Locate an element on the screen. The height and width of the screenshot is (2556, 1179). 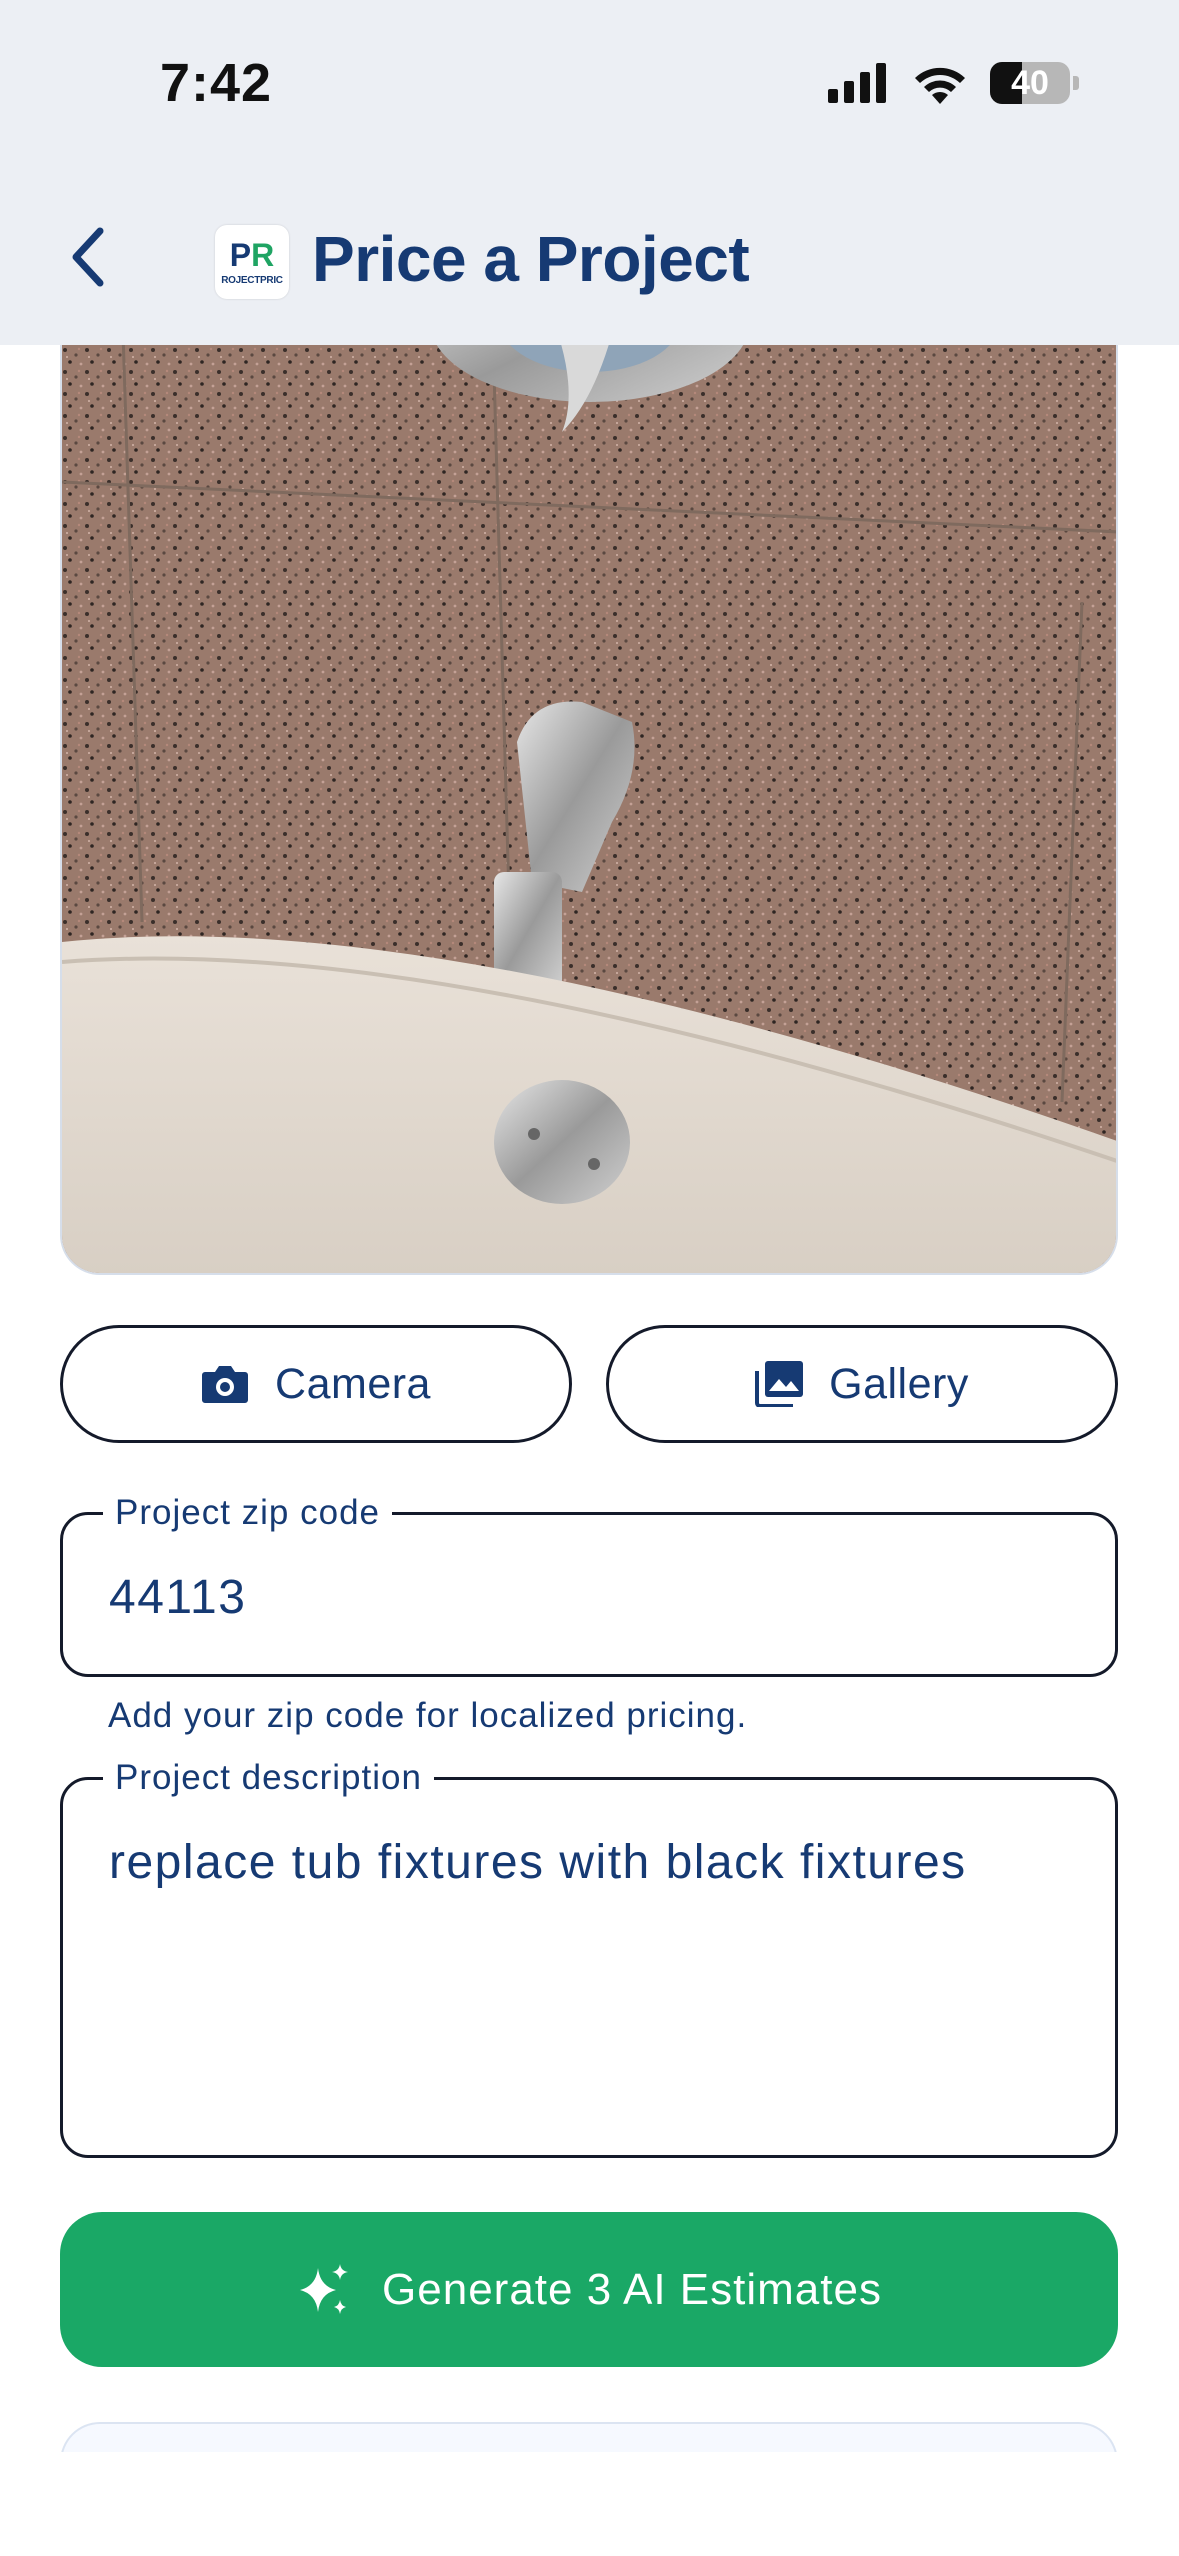
generate-estimates-label: Generate 3 AI Estimates is located at coordinates (632, 2289).